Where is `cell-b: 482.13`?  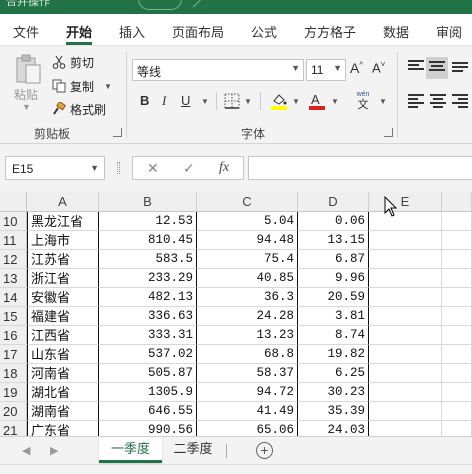
cell-b: 482.13 is located at coordinates (148, 297).